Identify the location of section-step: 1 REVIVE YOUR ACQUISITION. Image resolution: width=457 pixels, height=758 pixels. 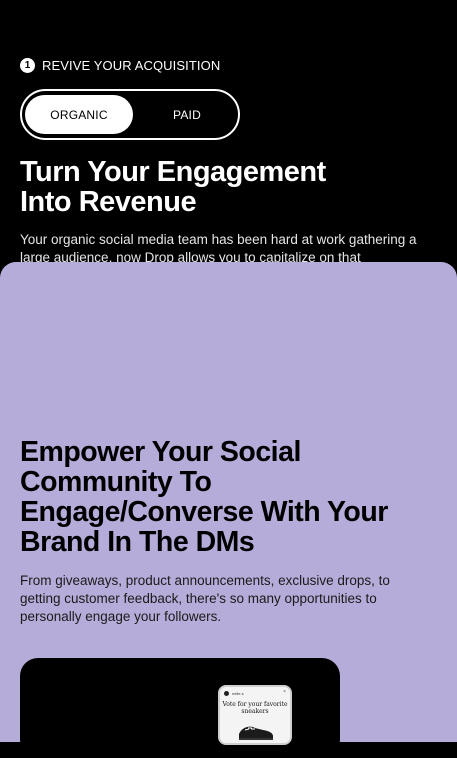
(120, 65).